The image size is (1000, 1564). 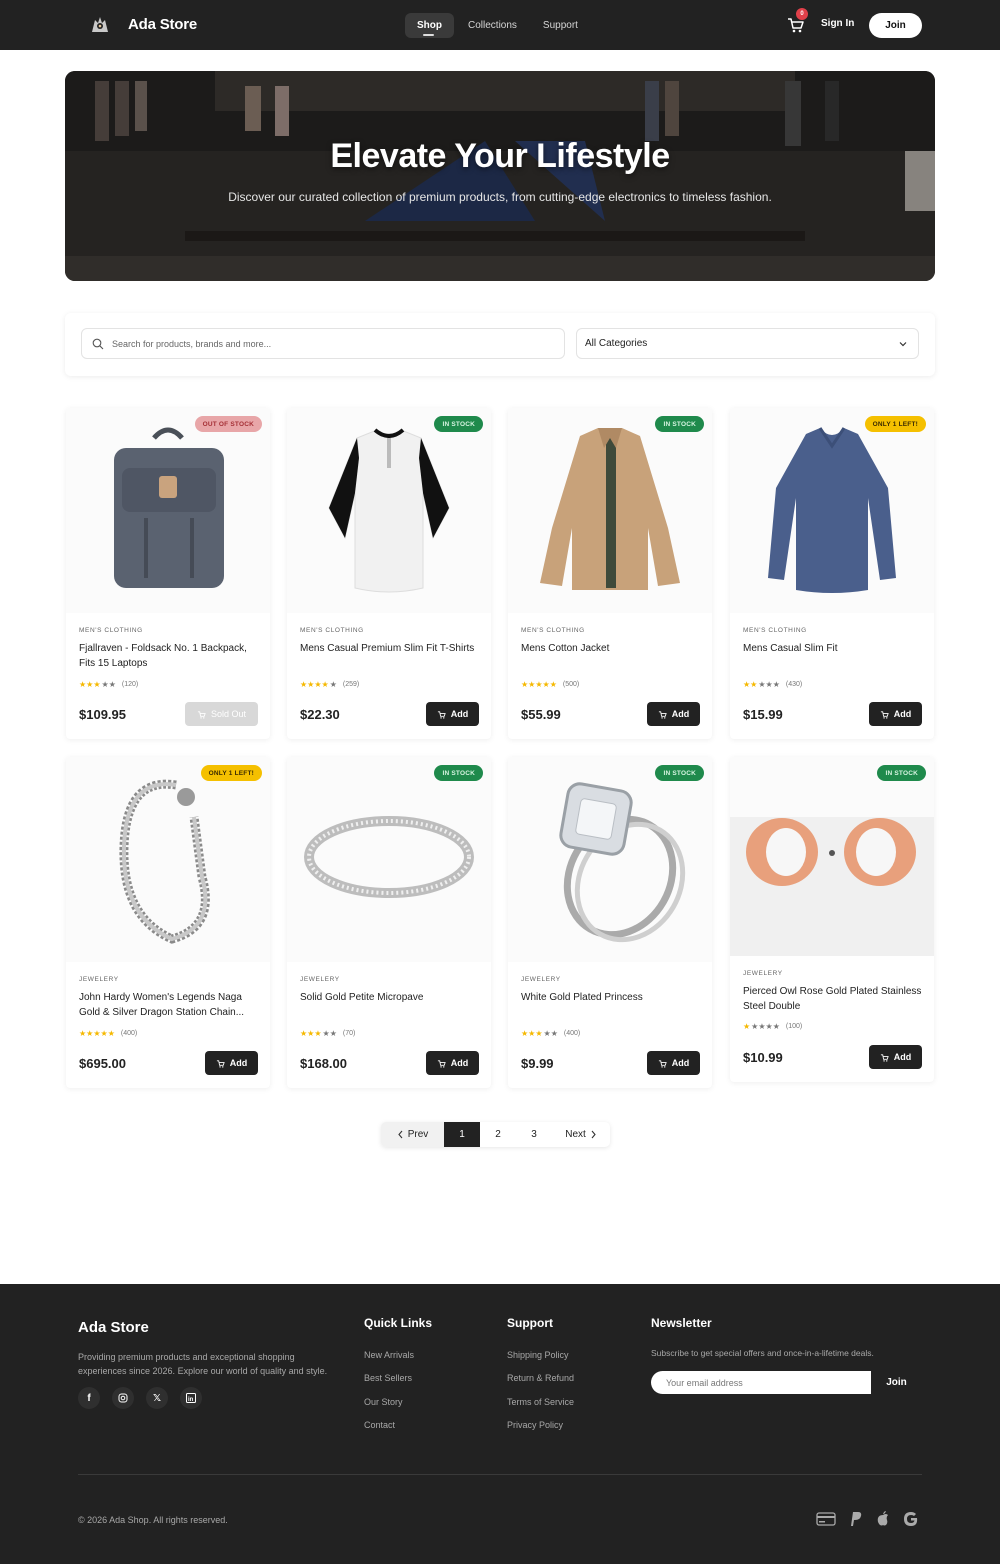 I want to click on footer-link-contact: Contact, so click(x=379, y=1425).